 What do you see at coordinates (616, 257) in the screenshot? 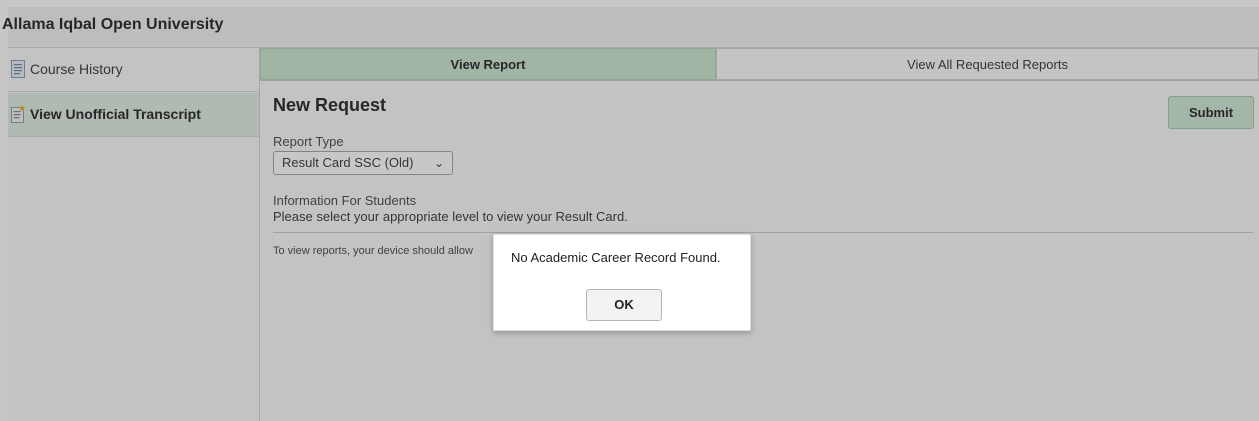
I see `dialog-message: No Academic Career Record Found.` at bounding box center [616, 257].